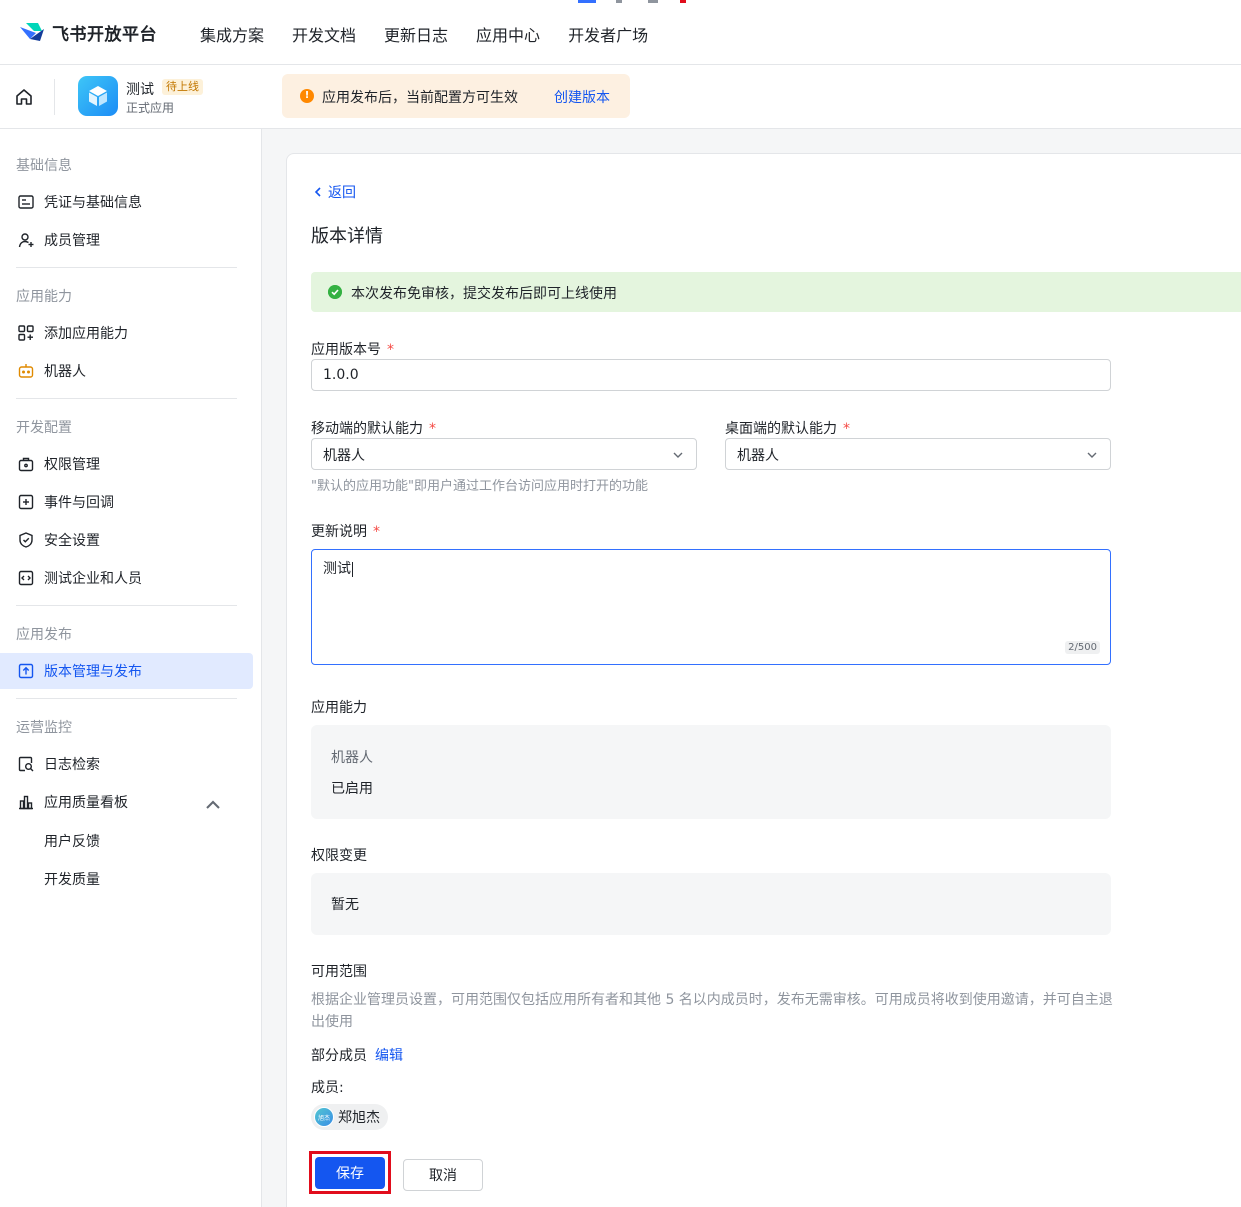 The image size is (1241, 1207). Describe the element at coordinates (44, 166) in the screenshot. I see `sidebar-group-basic: 基础信息` at that location.